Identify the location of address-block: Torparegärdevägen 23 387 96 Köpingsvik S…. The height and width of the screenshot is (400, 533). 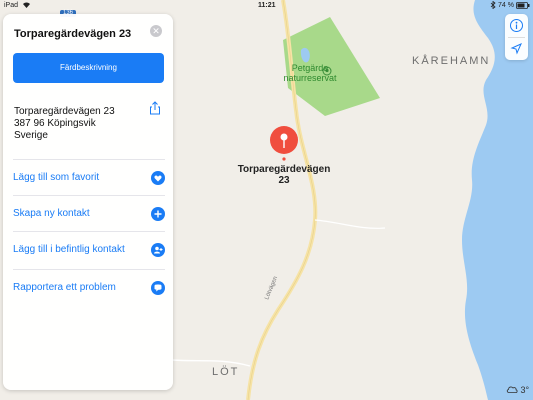
(64, 124).